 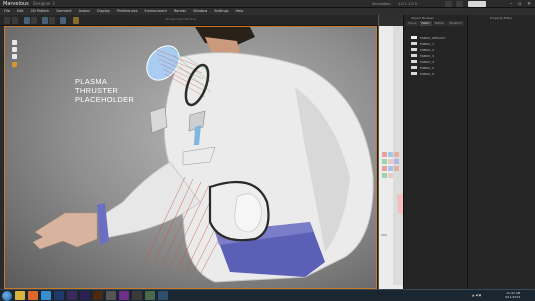 What do you see at coordinates (455, 23) in the screenshot?
I see `tab-topstitch: Topstitch` at bounding box center [455, 23].